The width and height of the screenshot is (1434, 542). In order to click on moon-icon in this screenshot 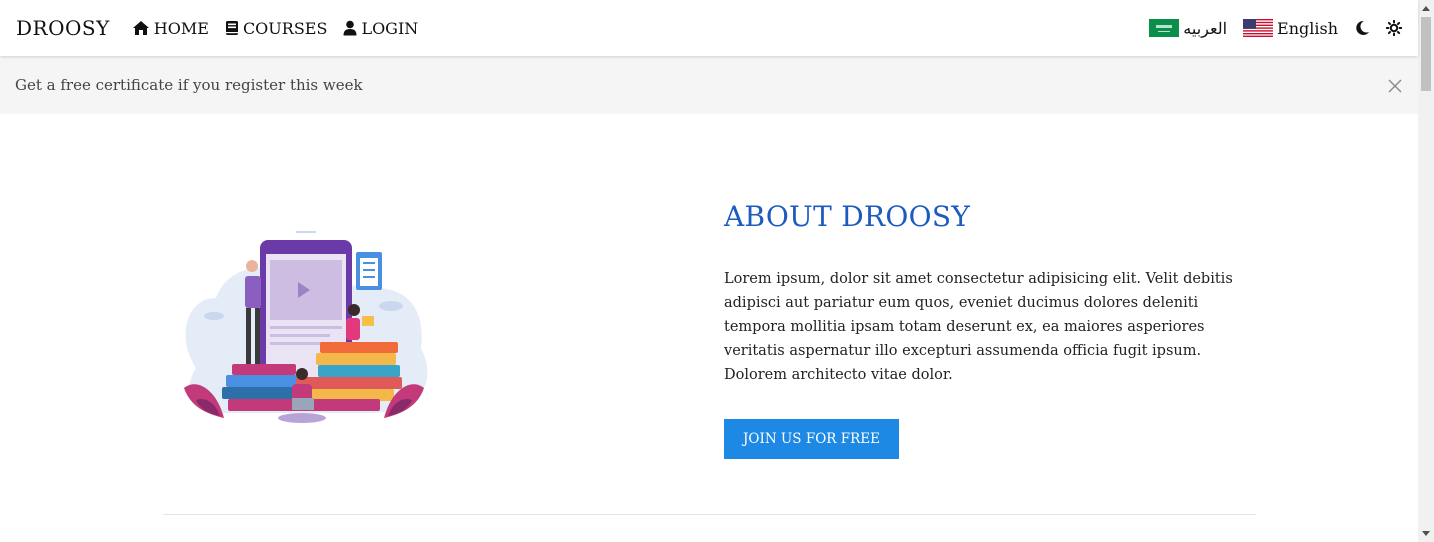, I will do `click(1362, 28)`.